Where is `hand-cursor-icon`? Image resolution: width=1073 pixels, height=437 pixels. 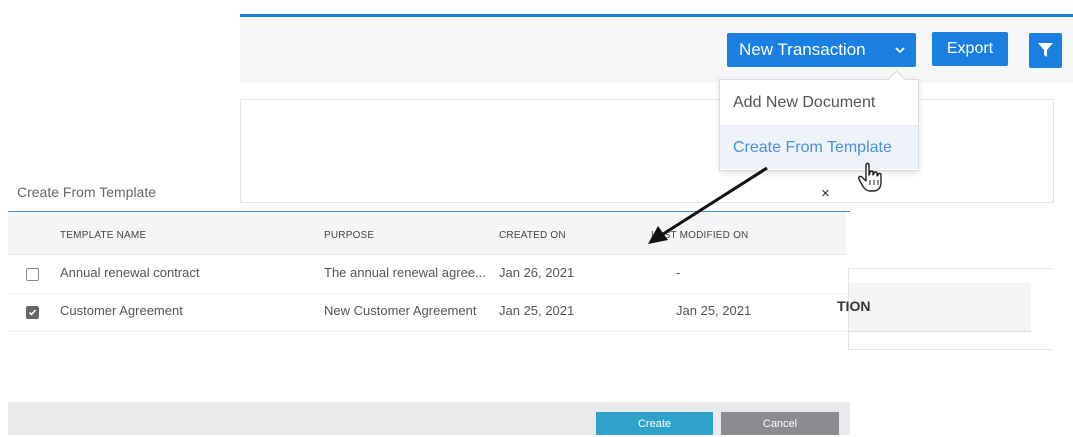
hand-cursor-icon is located at coordinates (870, 177).